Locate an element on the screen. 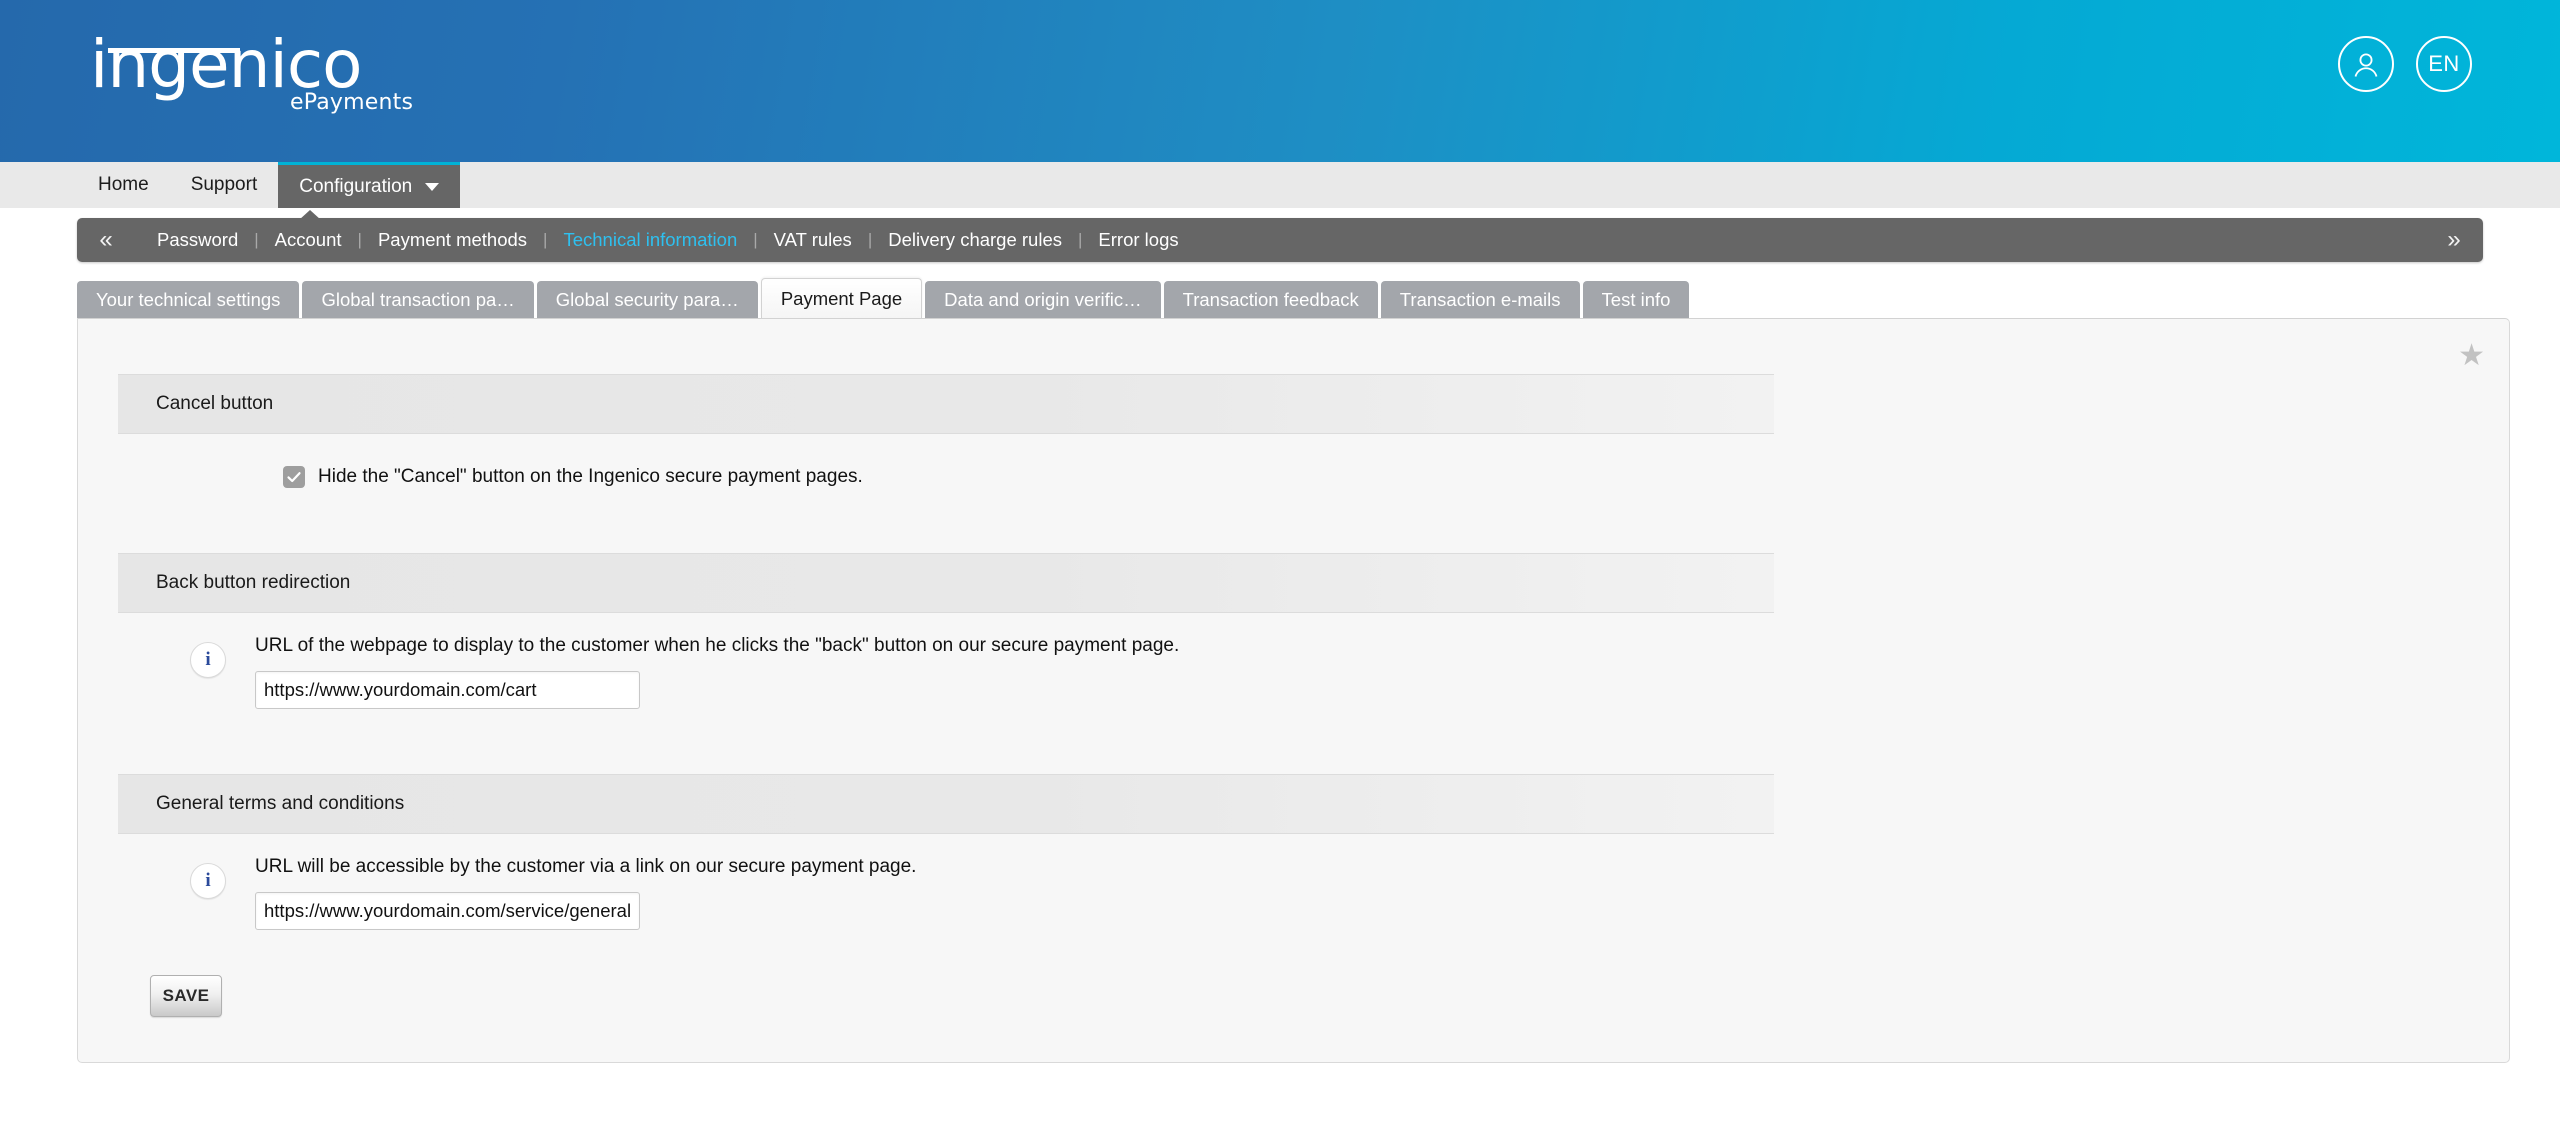 The width and height of the screenshot is (2560, 1125). main-navigation: Home Support Configuration is located at coordinates (1280, 185).